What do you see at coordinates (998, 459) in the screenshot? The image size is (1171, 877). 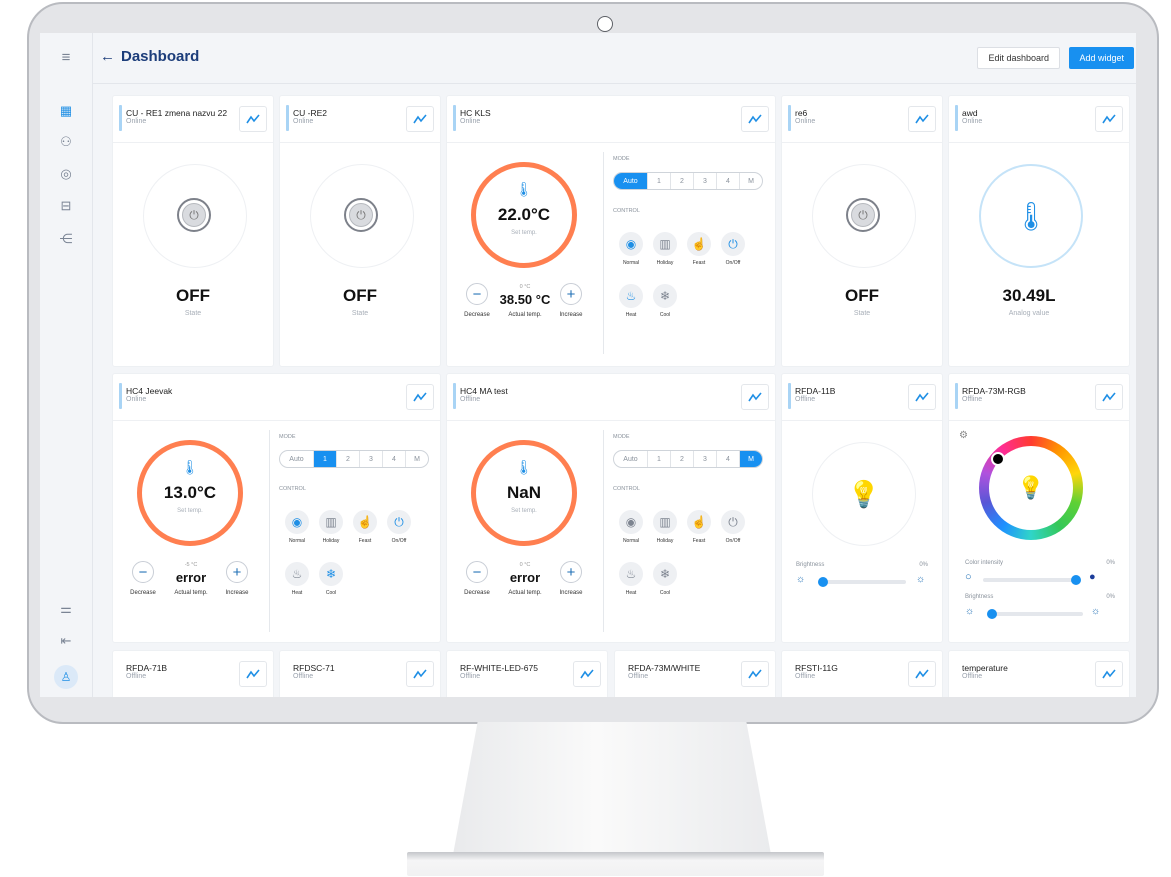 I see `color-knob` at bounding box center [998, 459].